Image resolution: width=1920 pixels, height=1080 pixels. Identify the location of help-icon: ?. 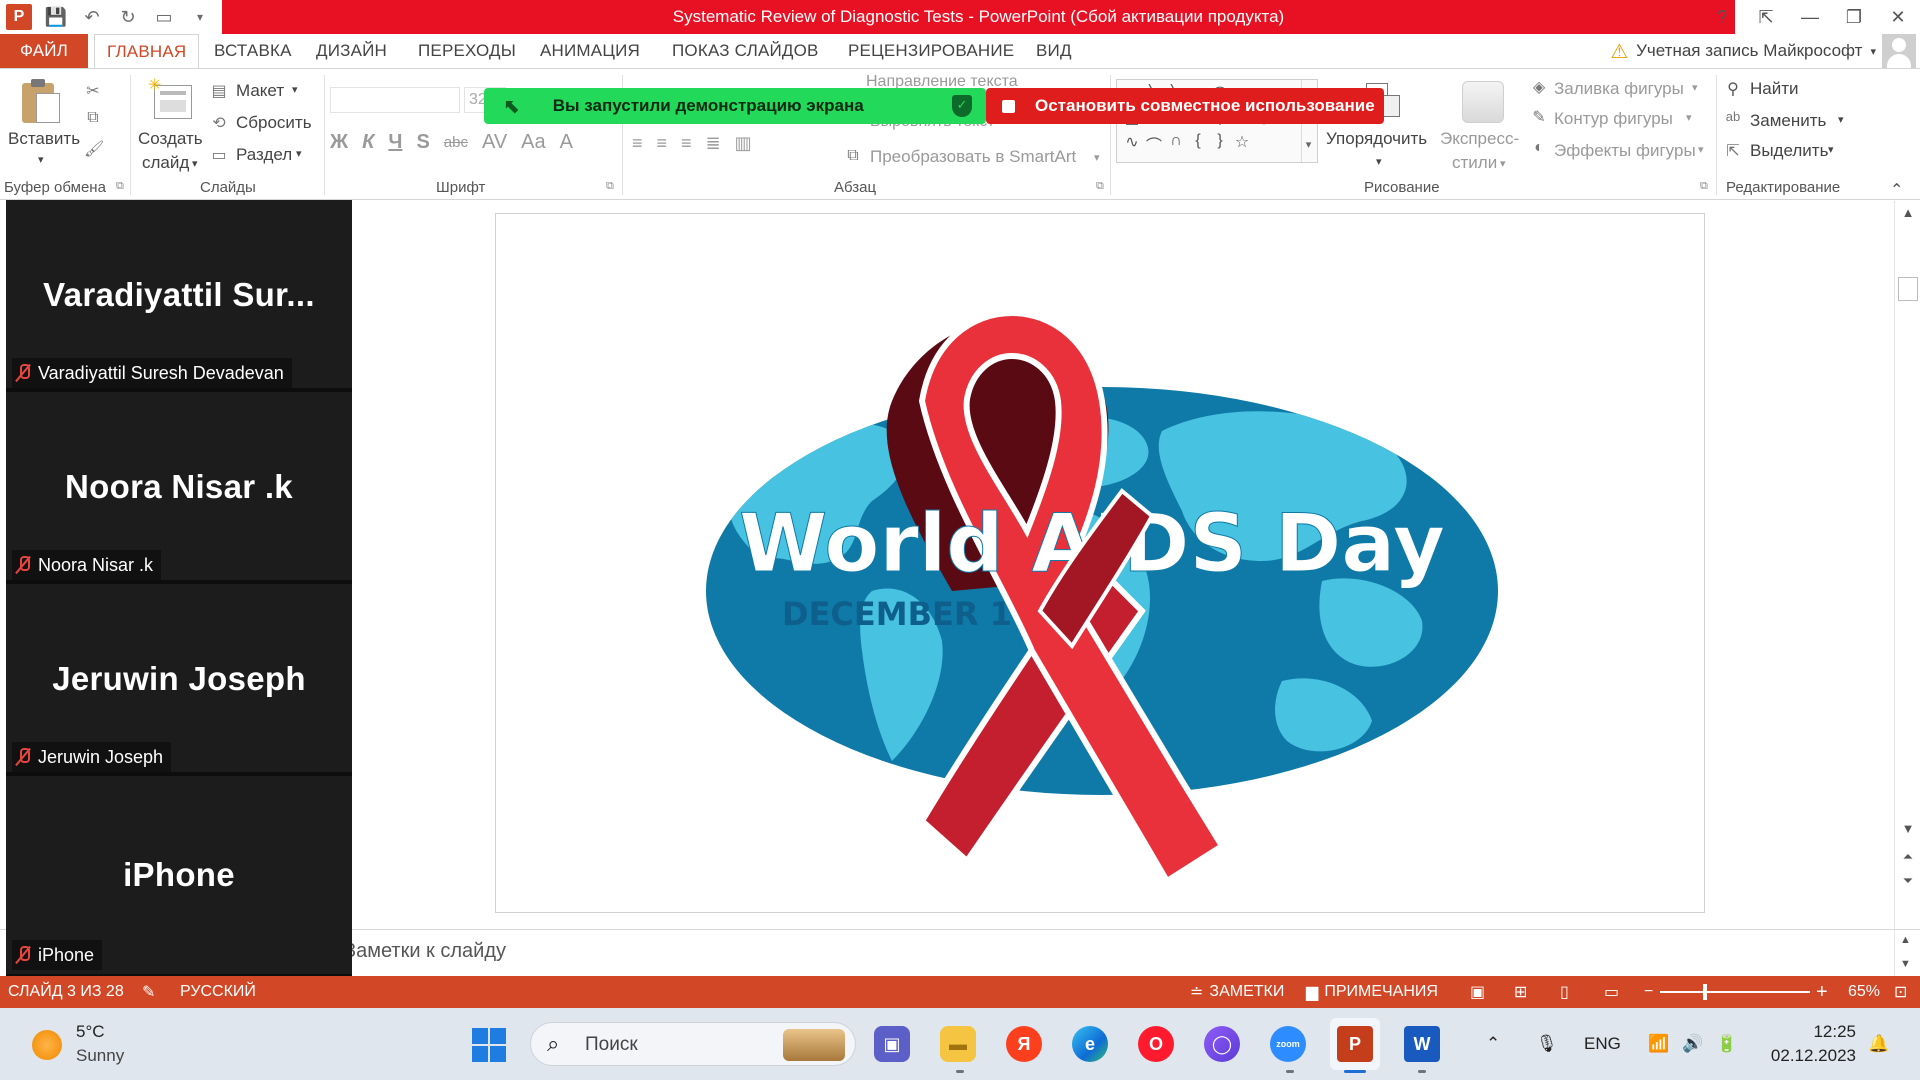
(1722, 17).